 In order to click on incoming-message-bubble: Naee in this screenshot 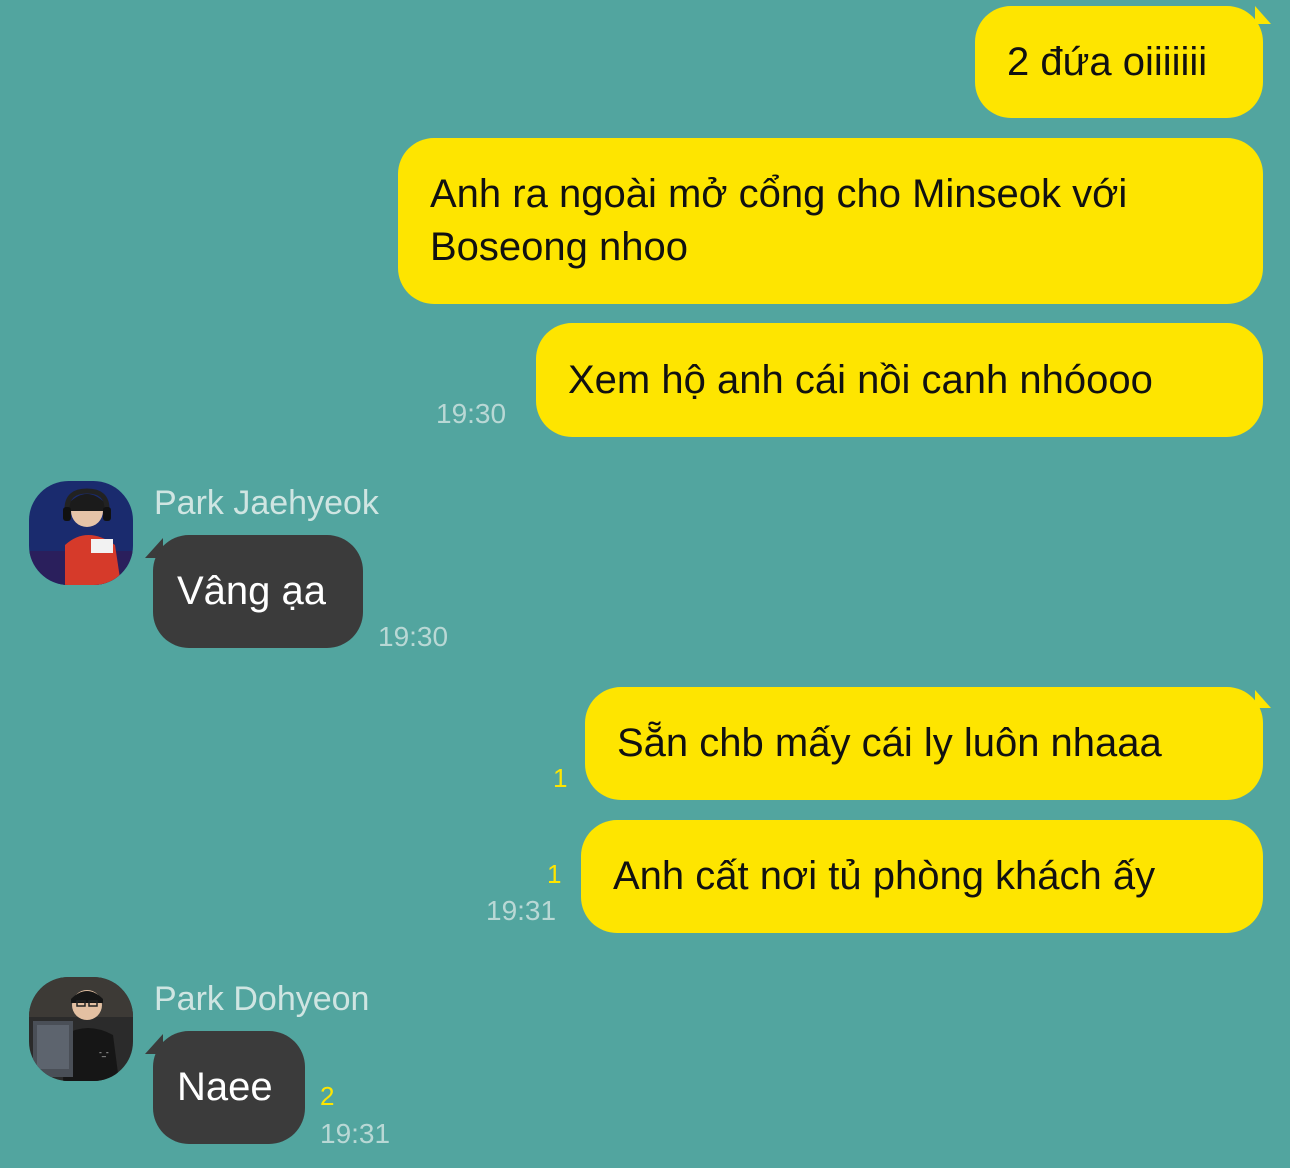, I will do `click(229, 1087)`.